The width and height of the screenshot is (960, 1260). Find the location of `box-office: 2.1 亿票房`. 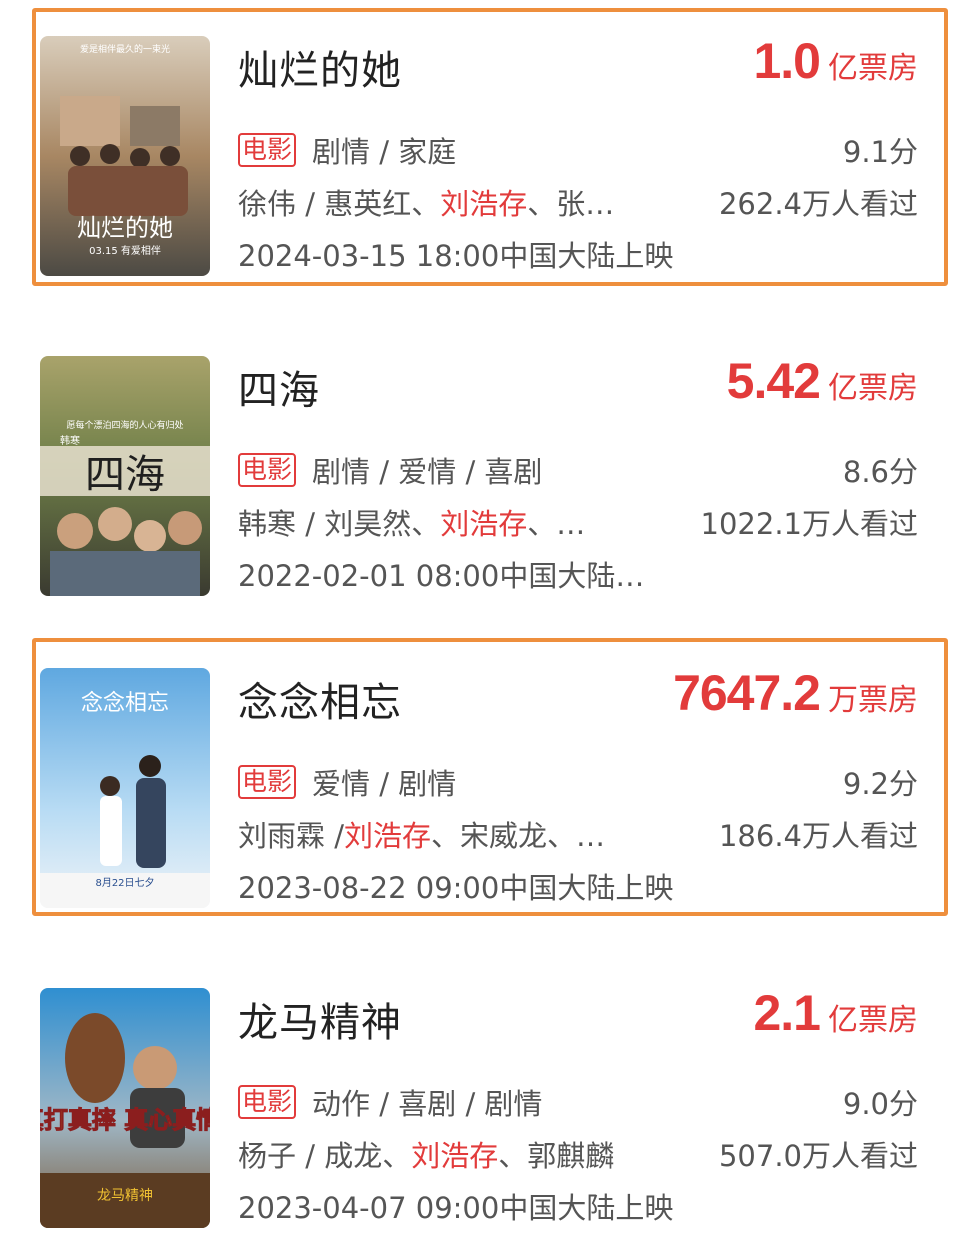

box-office: 2.1 亿票房 is located at coordinates (835, 1013).